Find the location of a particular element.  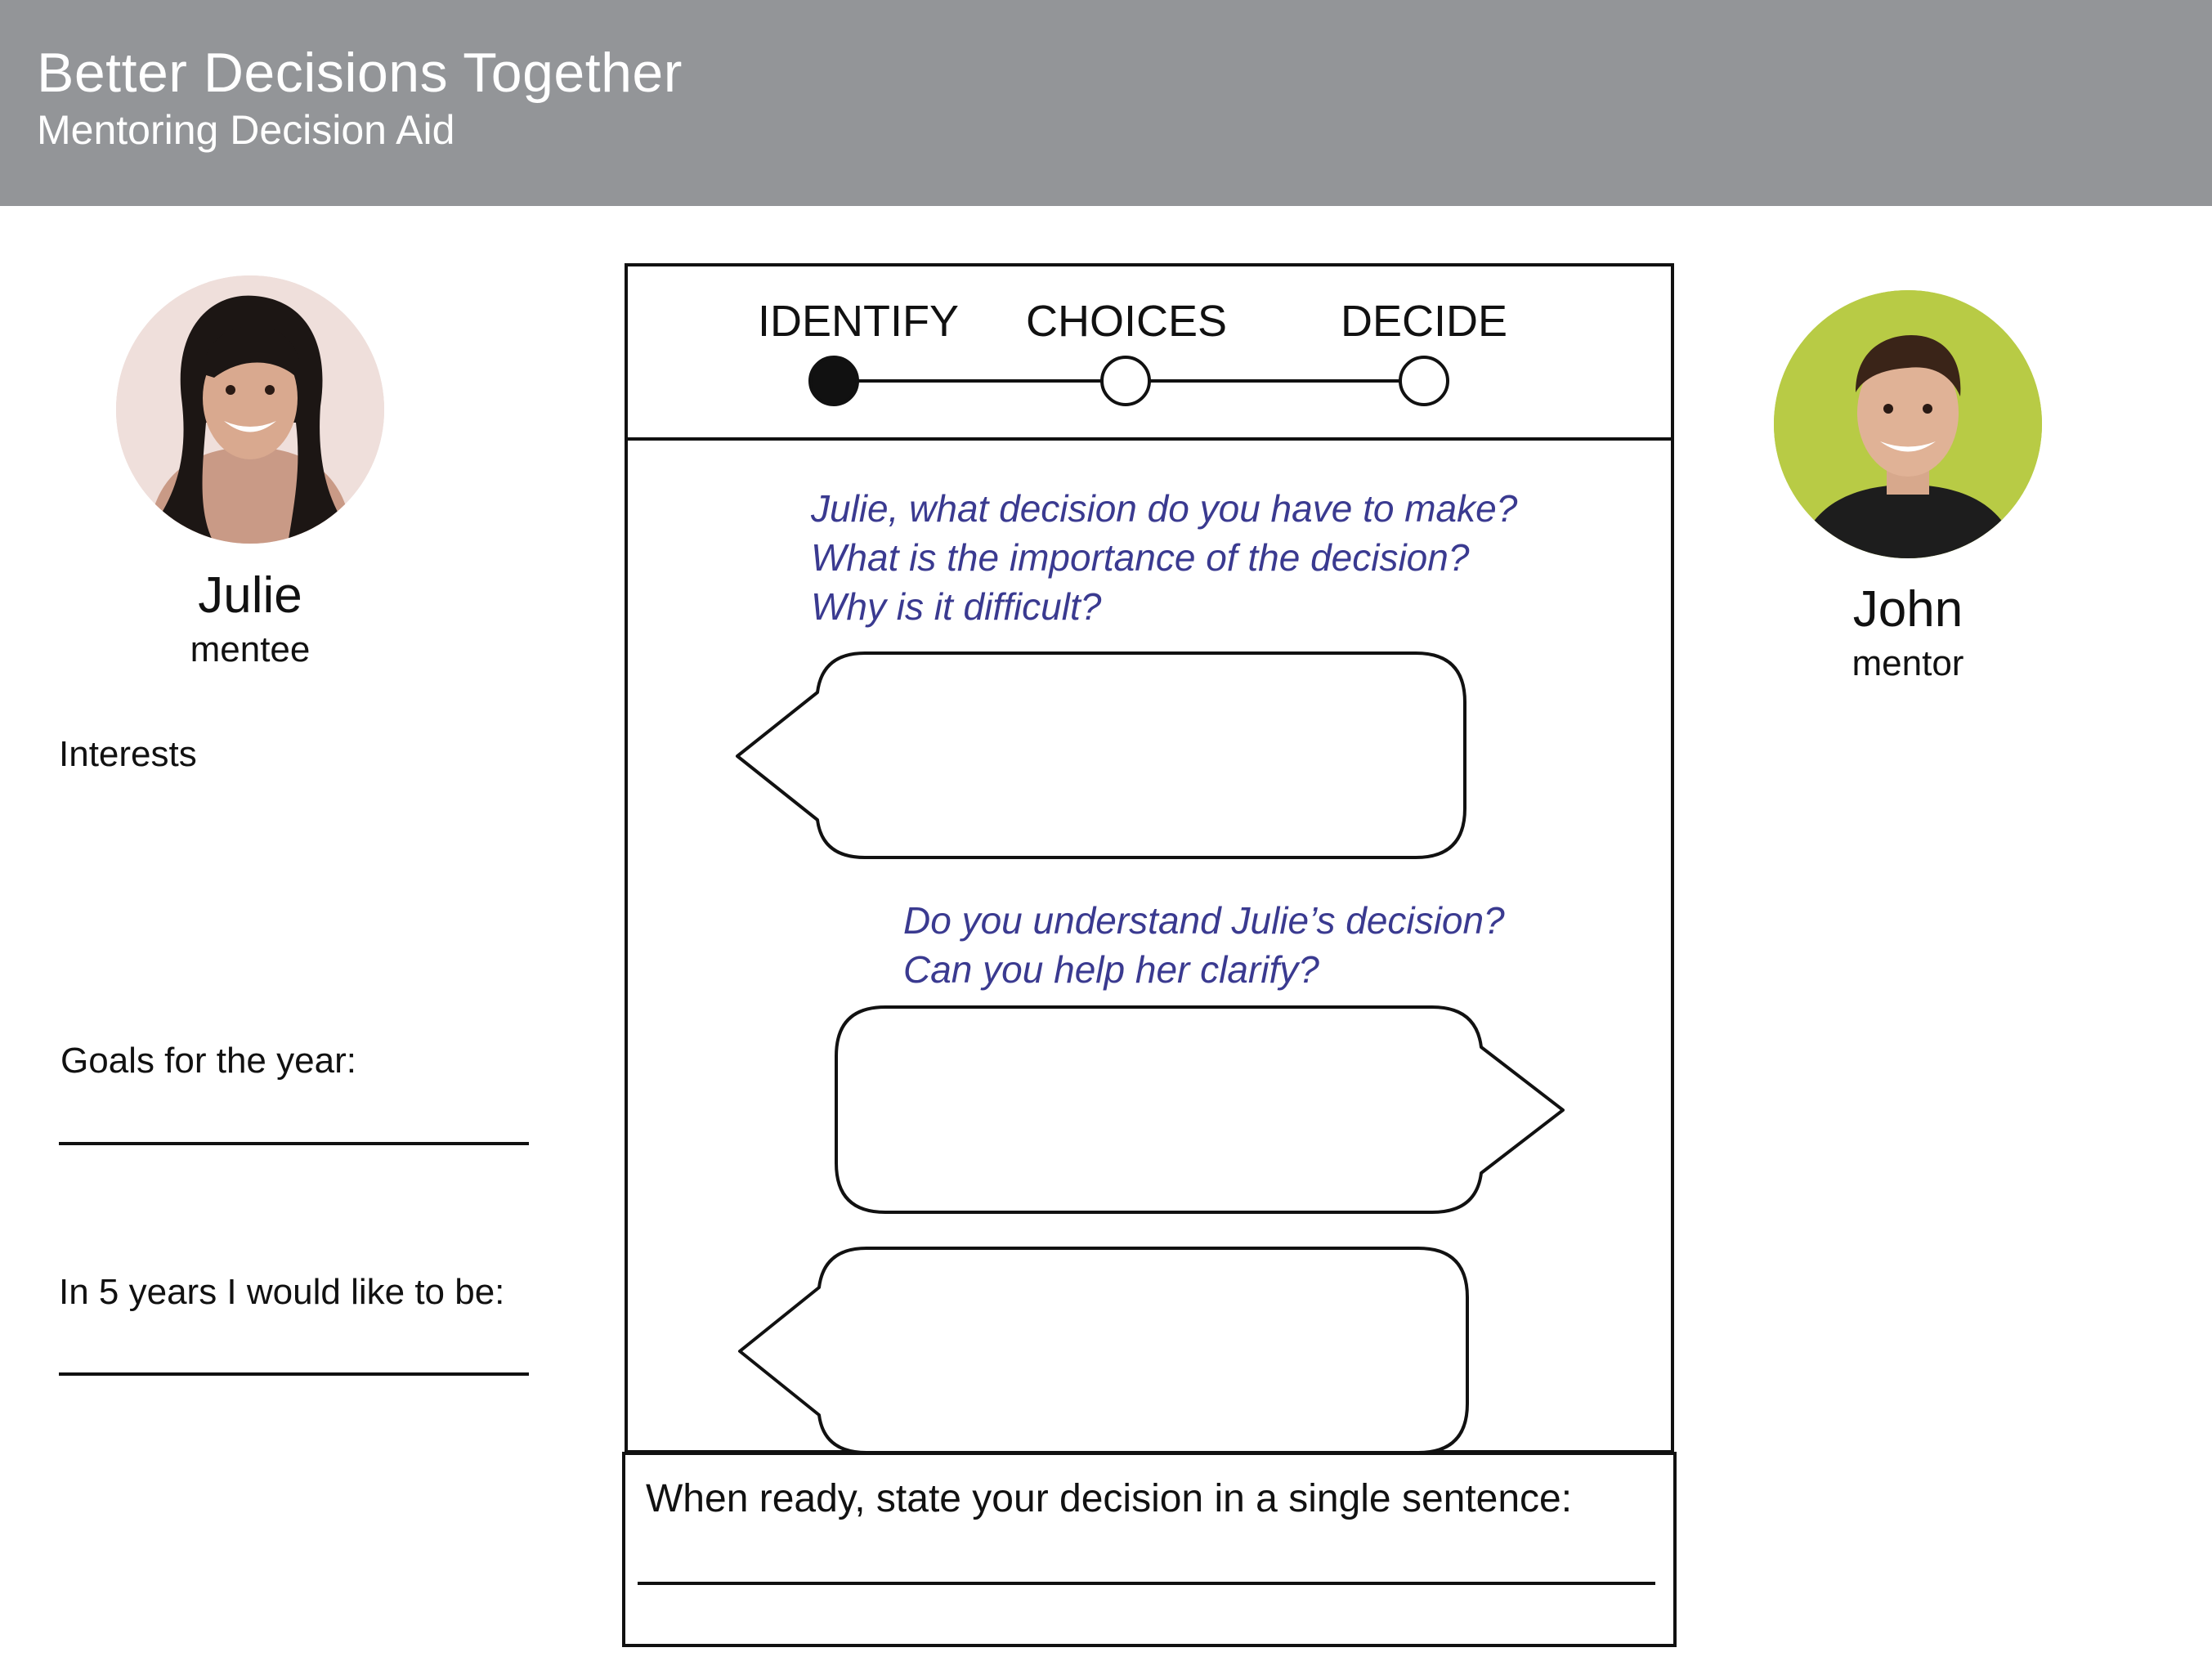

step-identify-dot is located at coordinates (833, 381).